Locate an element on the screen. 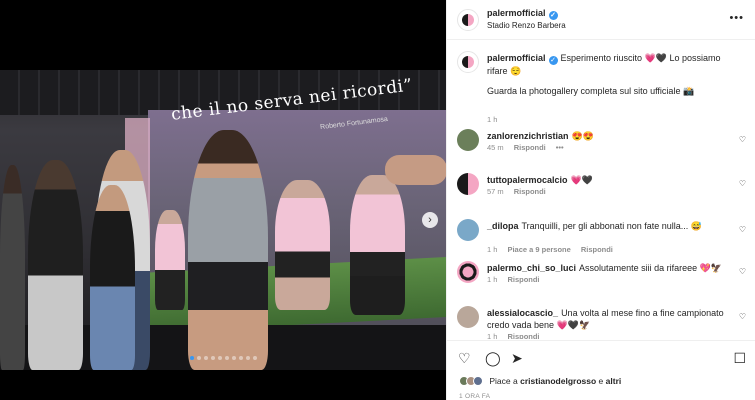 The image size is (755, 400). comment-username: palermo_chi_so_luci is located at coordinates (531, 268).